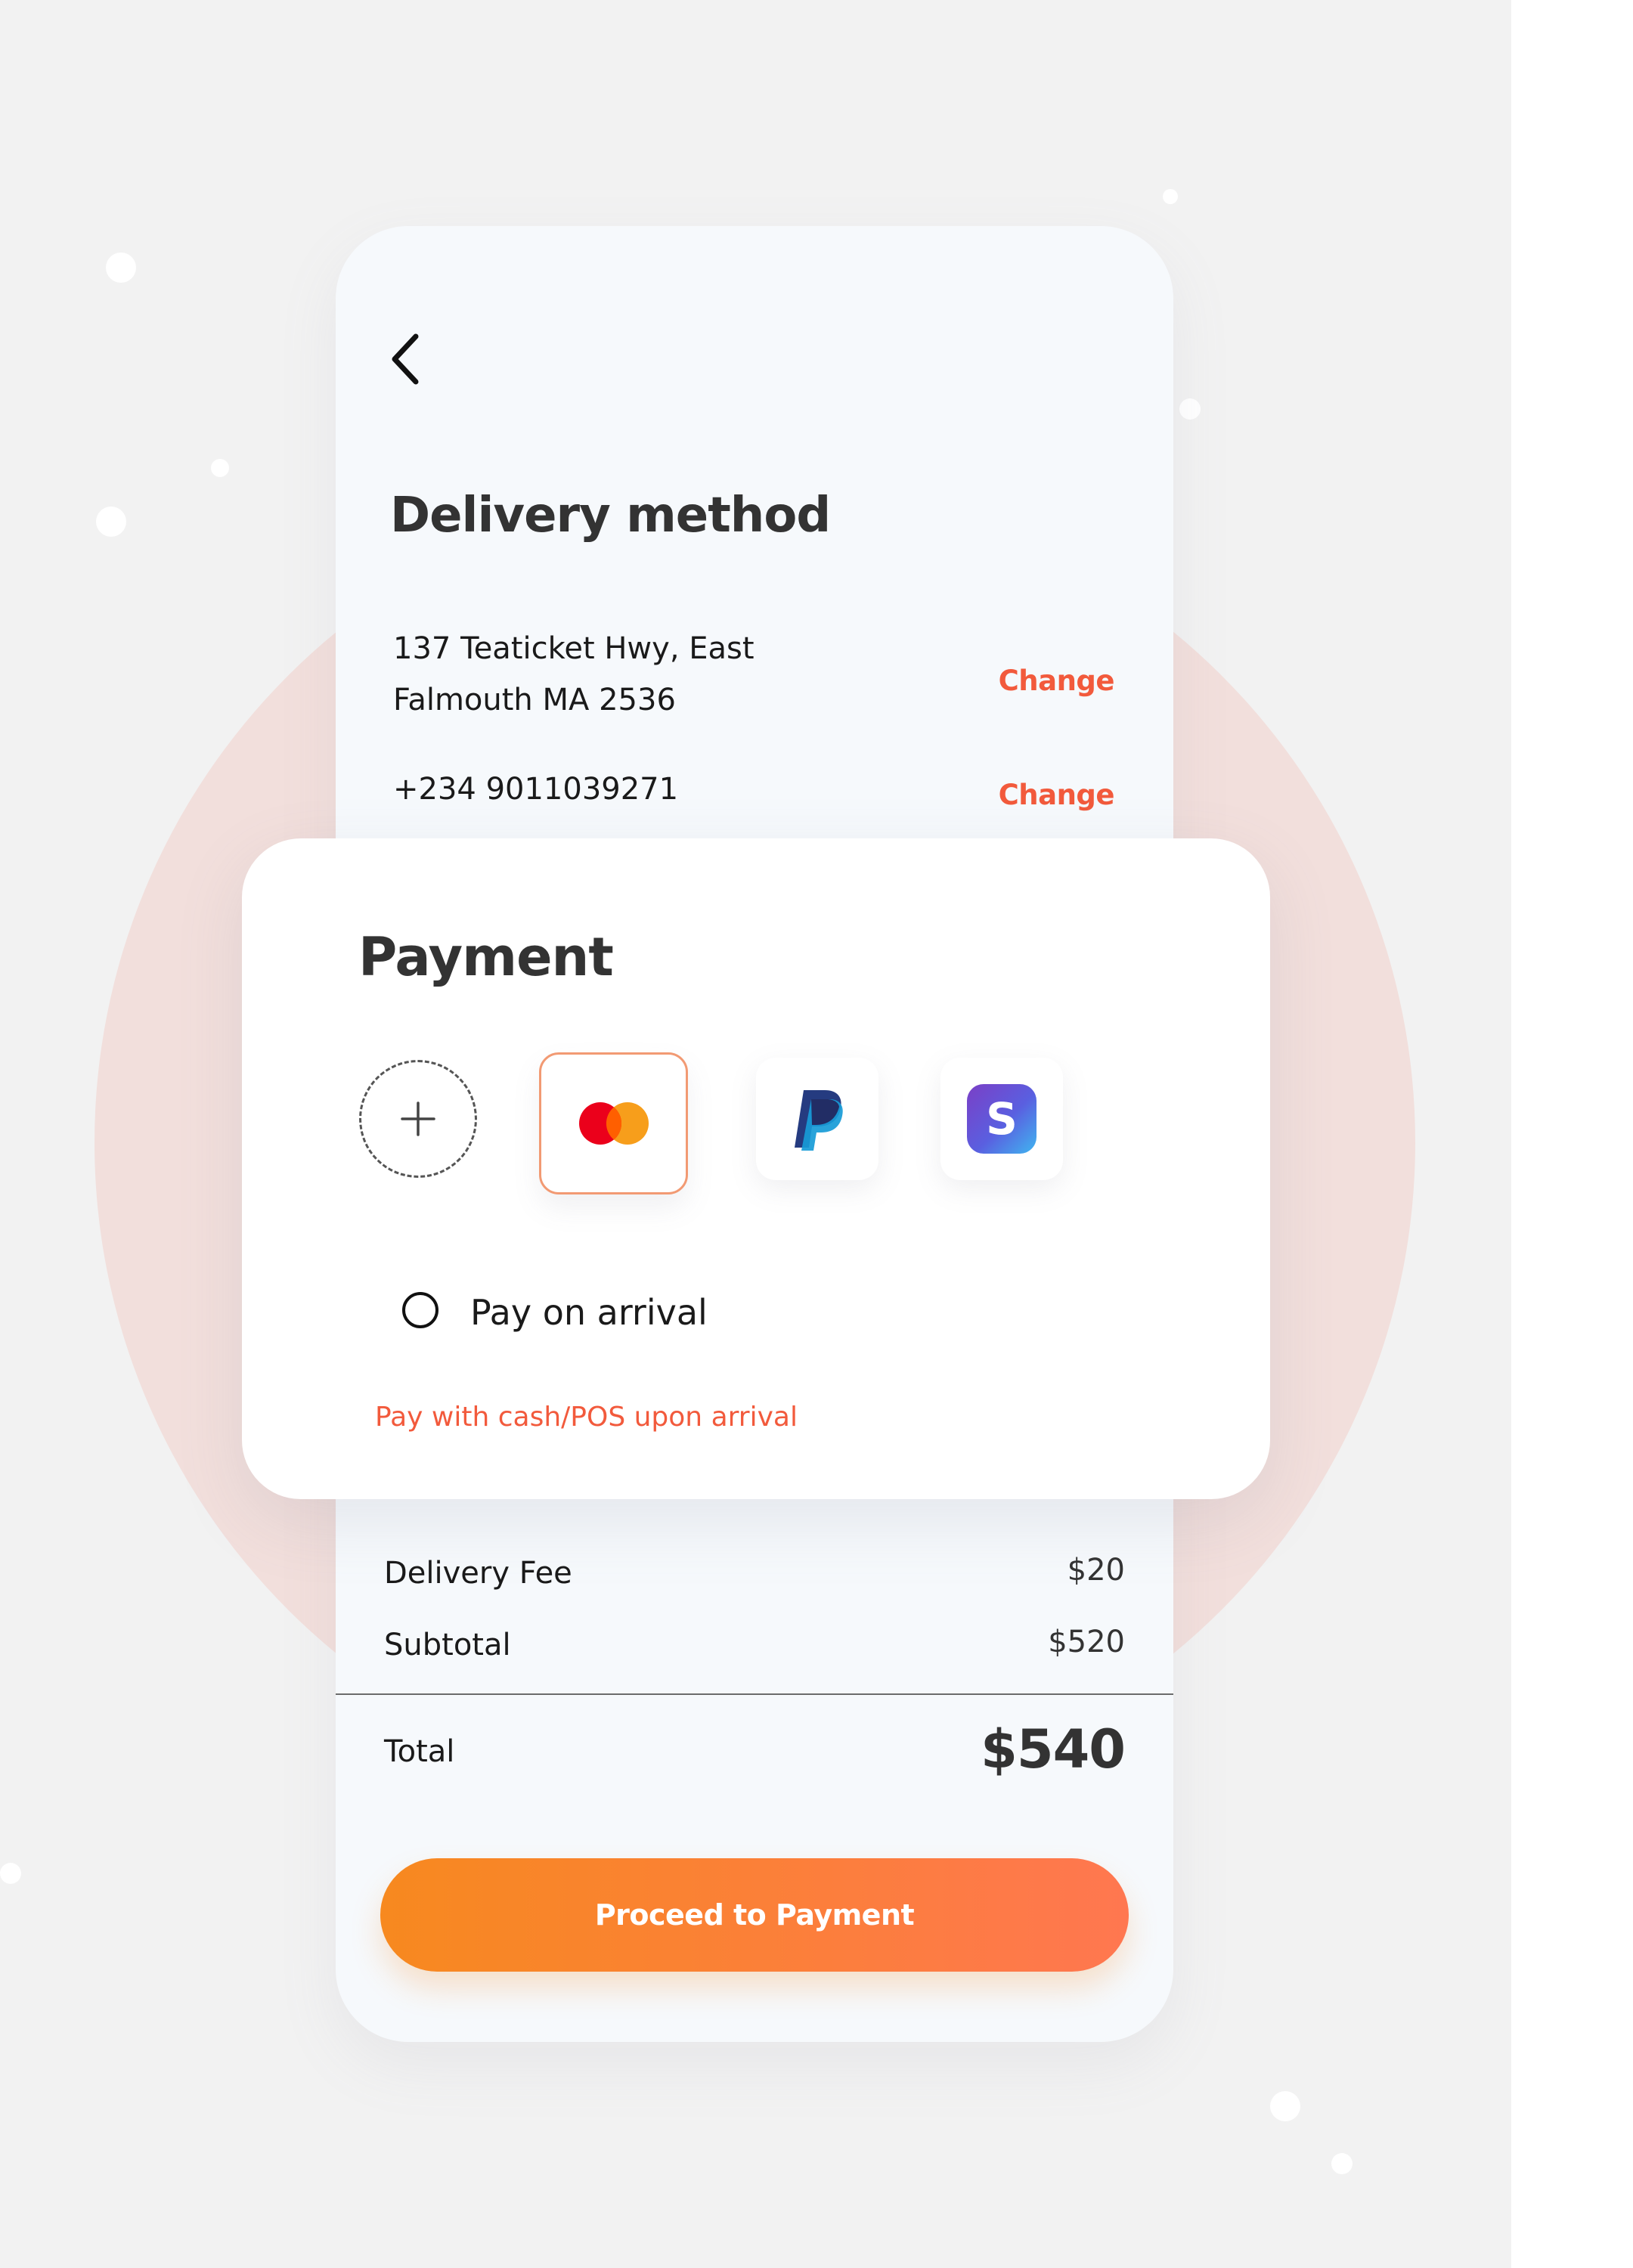 The width and height of the screenshot is (1633, 2268). What do you see at coordinates (1053, 1749) in the screenshot?
I see `total-value: $540` at bounding box center [1053, 1749].